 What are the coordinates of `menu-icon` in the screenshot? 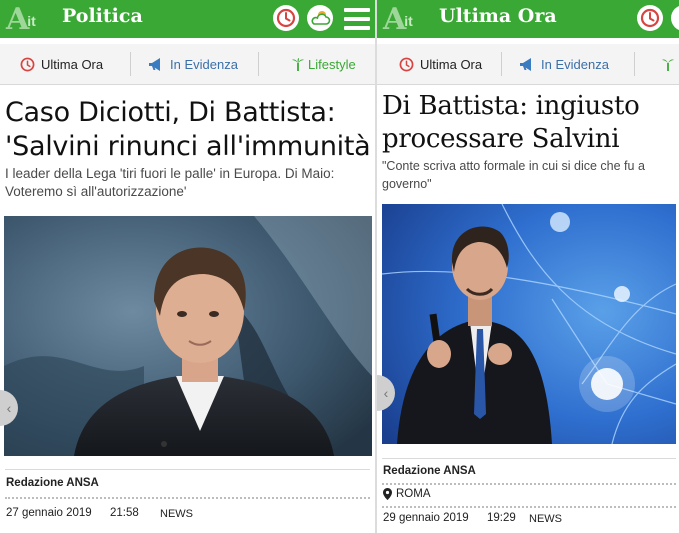 It's located at (357, 19).